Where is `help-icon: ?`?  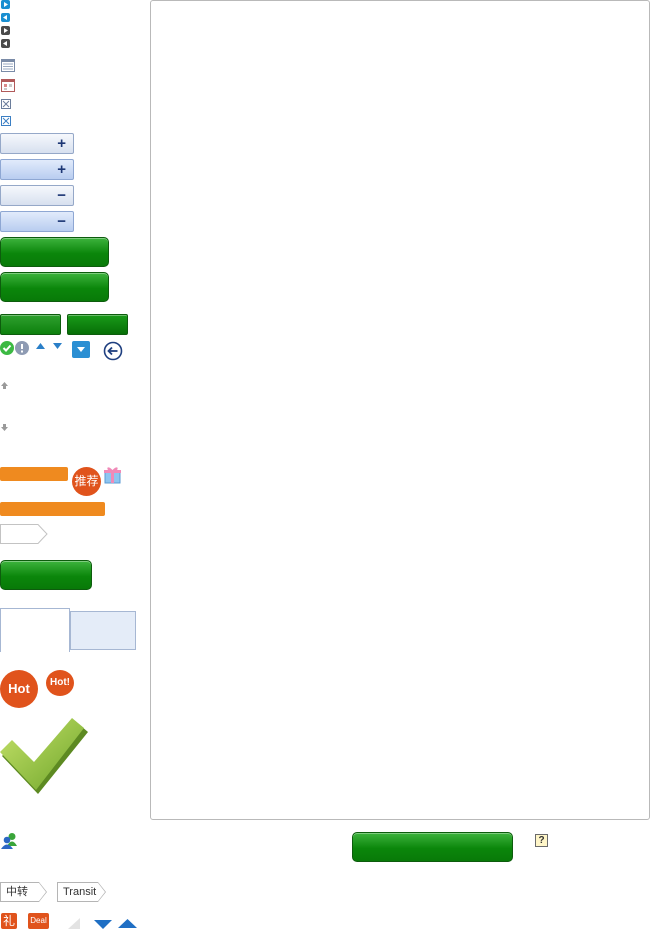 help-icon: ? is located at coordinates (541, 840).